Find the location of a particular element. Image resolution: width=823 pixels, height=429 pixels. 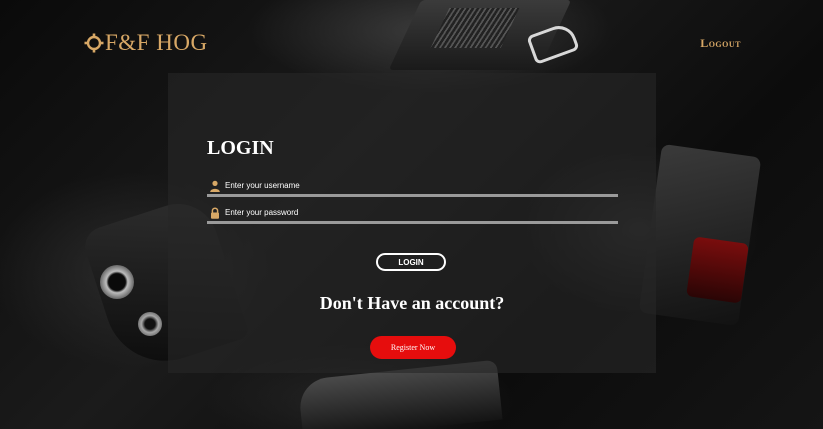

background-muzzle-secondary is located at coordinates (150, 324).